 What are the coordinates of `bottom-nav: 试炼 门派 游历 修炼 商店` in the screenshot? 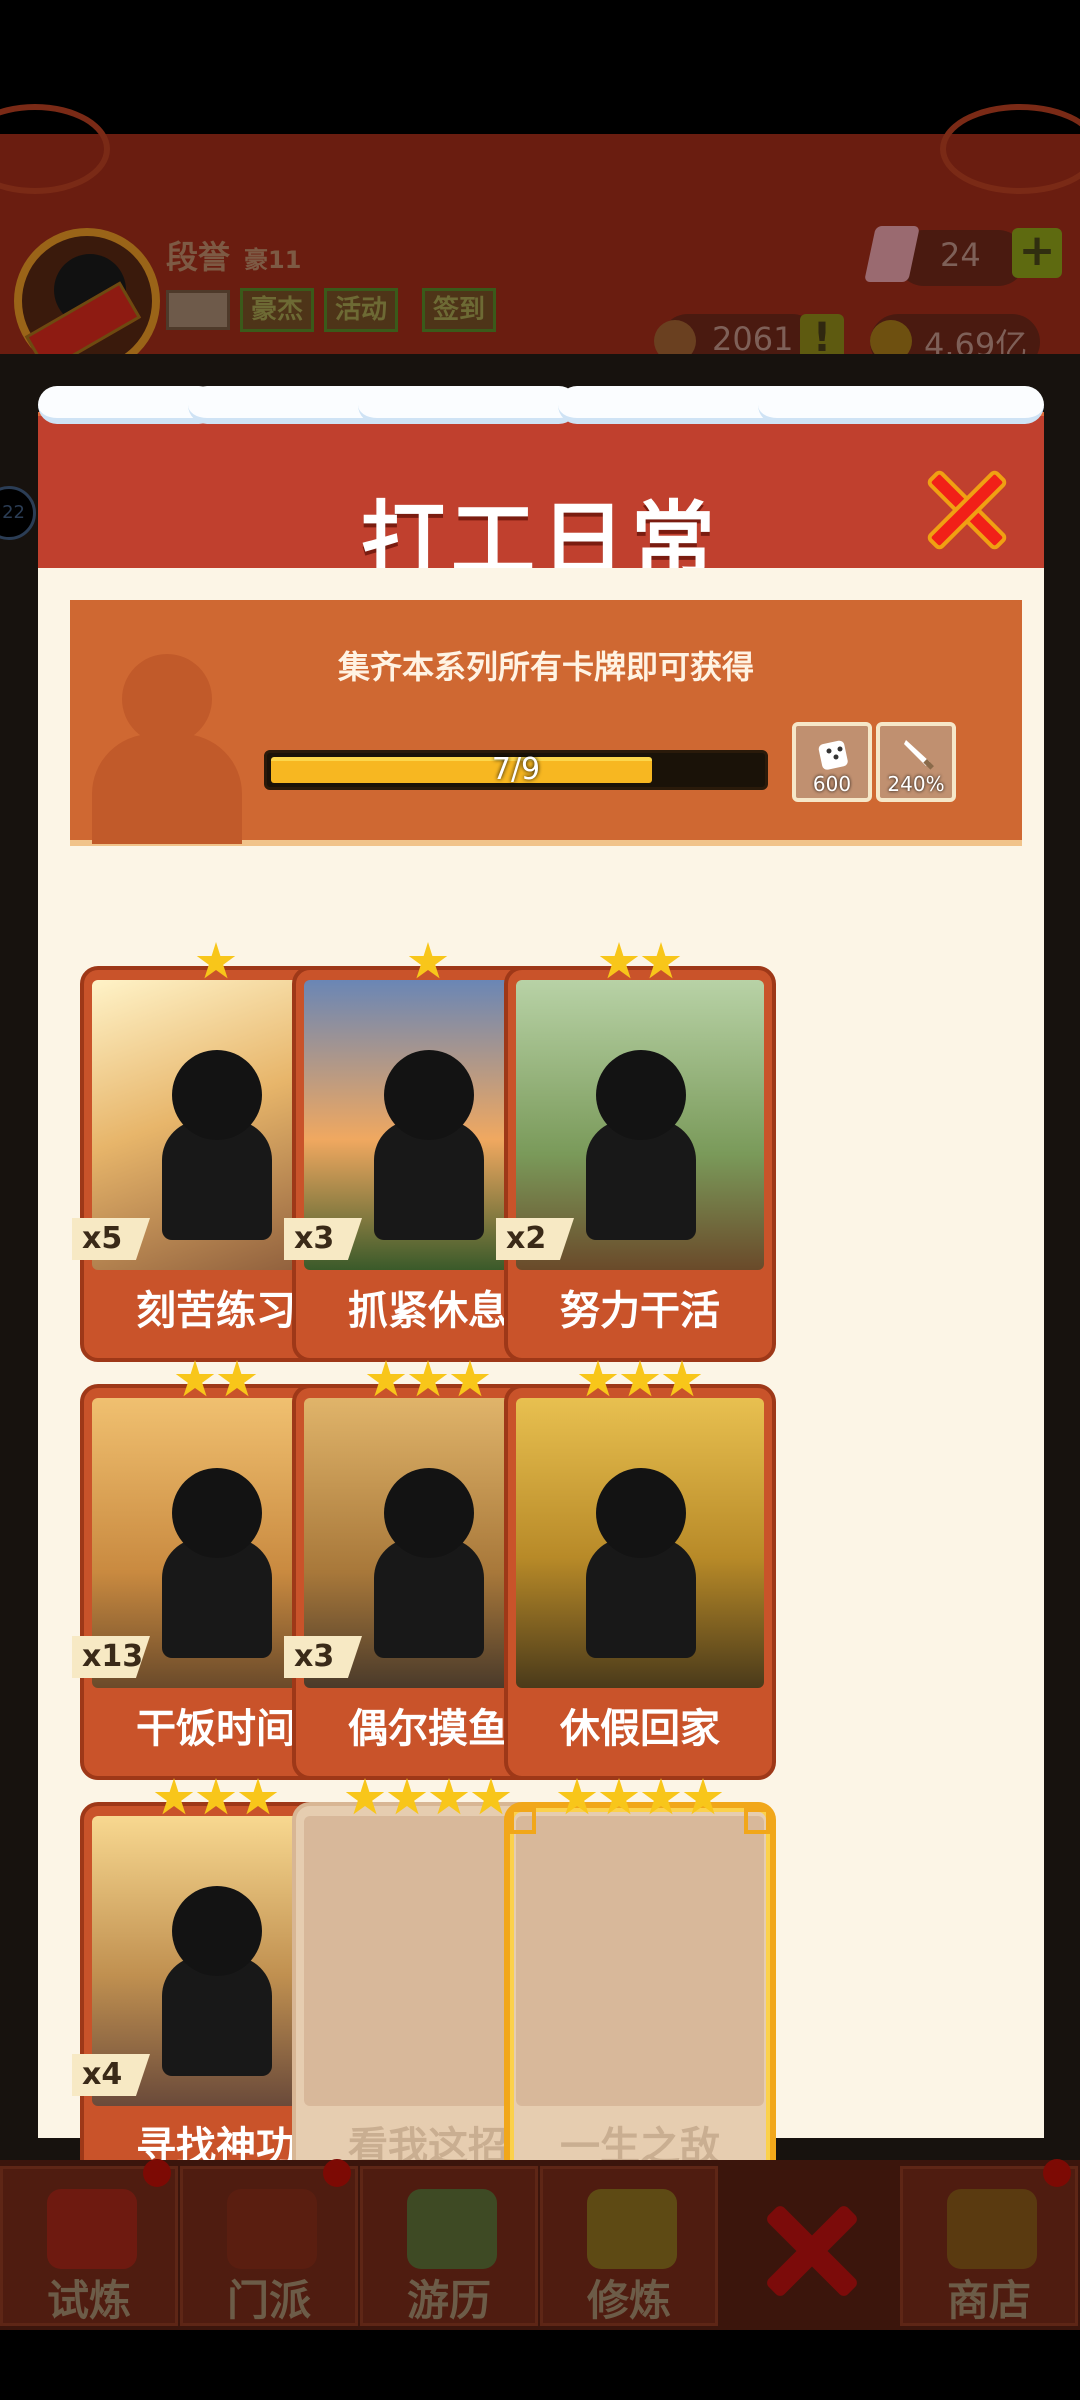 It's located at (540, 2244).